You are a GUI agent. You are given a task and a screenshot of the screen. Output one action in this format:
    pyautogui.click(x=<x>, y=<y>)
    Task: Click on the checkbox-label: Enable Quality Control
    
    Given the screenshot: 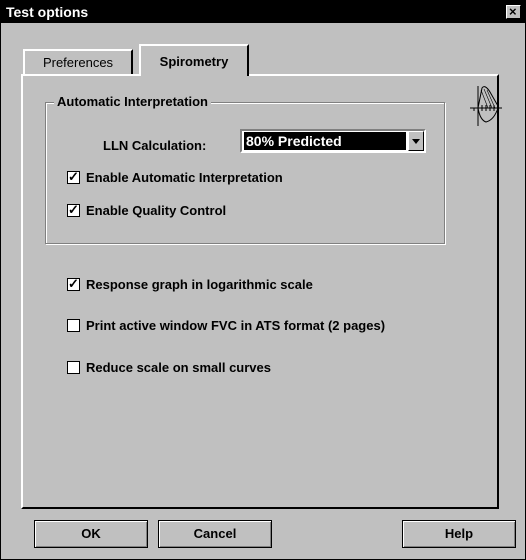 What is the action you would take?
    pyautogui.click(x=156, y=210)
    